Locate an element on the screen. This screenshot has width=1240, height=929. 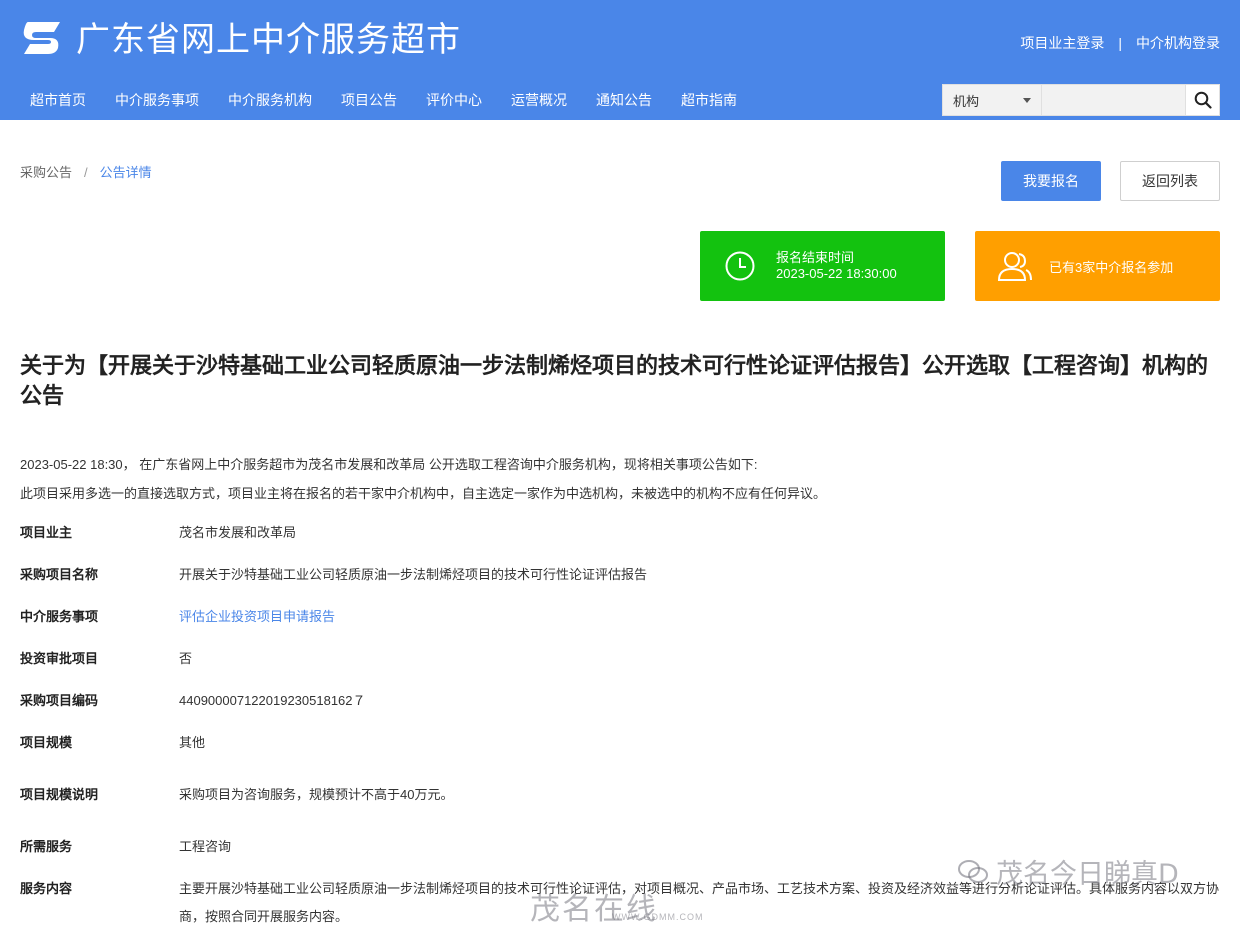
users-icon is located at coordinates (1014, 266).